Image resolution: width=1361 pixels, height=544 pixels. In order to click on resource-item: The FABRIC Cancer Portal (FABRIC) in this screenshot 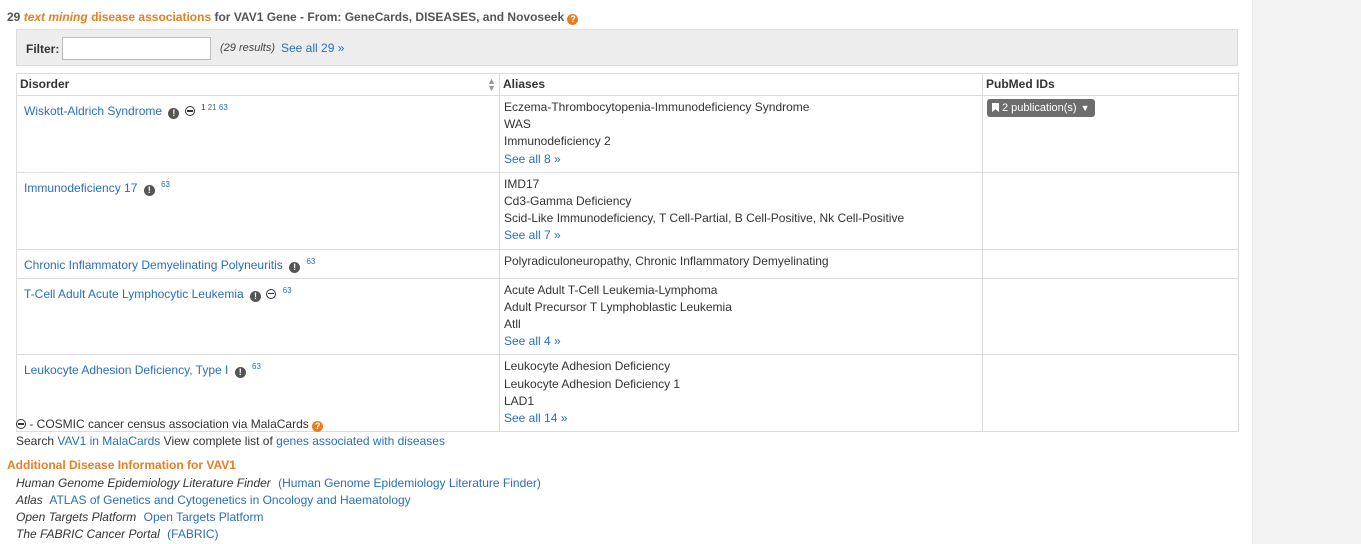, I will do `click(278, 534)`.